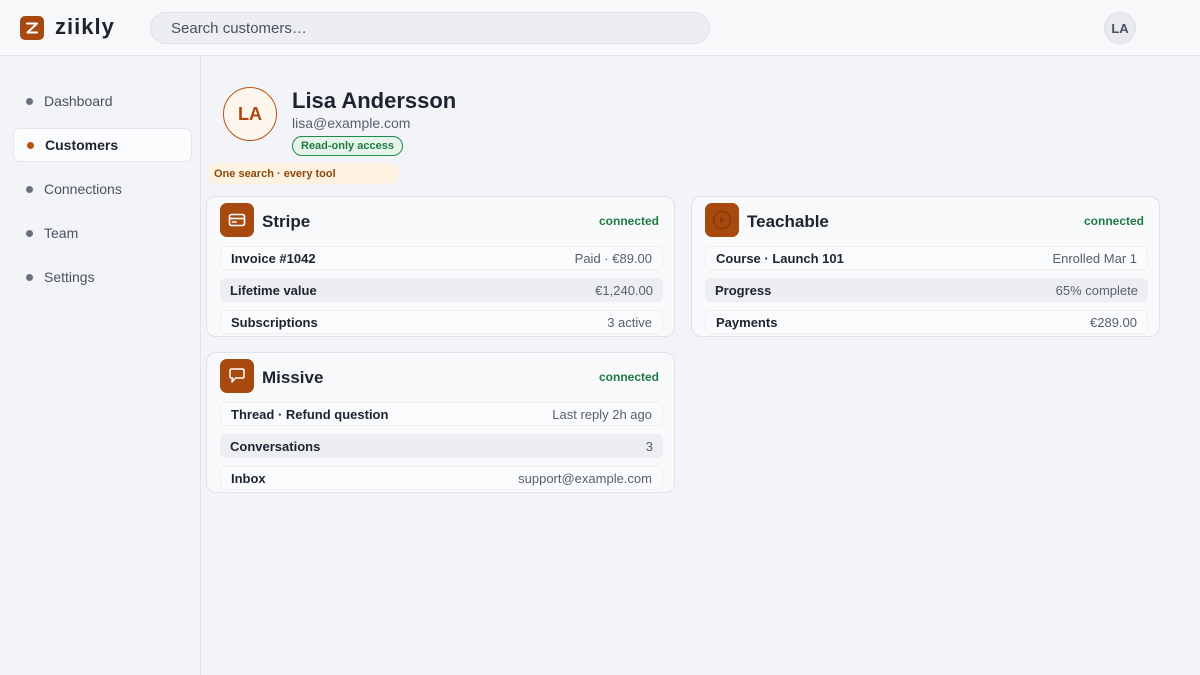  I want to click on tagline-banner: One search · every tool, so click(303, 173).